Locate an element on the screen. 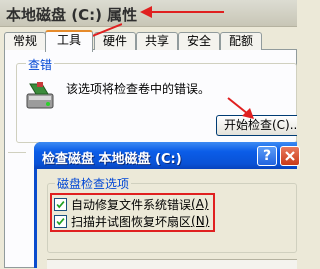 This screenshot has height=269, width=320. option-label: 扫描并试图恢复坏扇区 is located at coordinates (131, 221).